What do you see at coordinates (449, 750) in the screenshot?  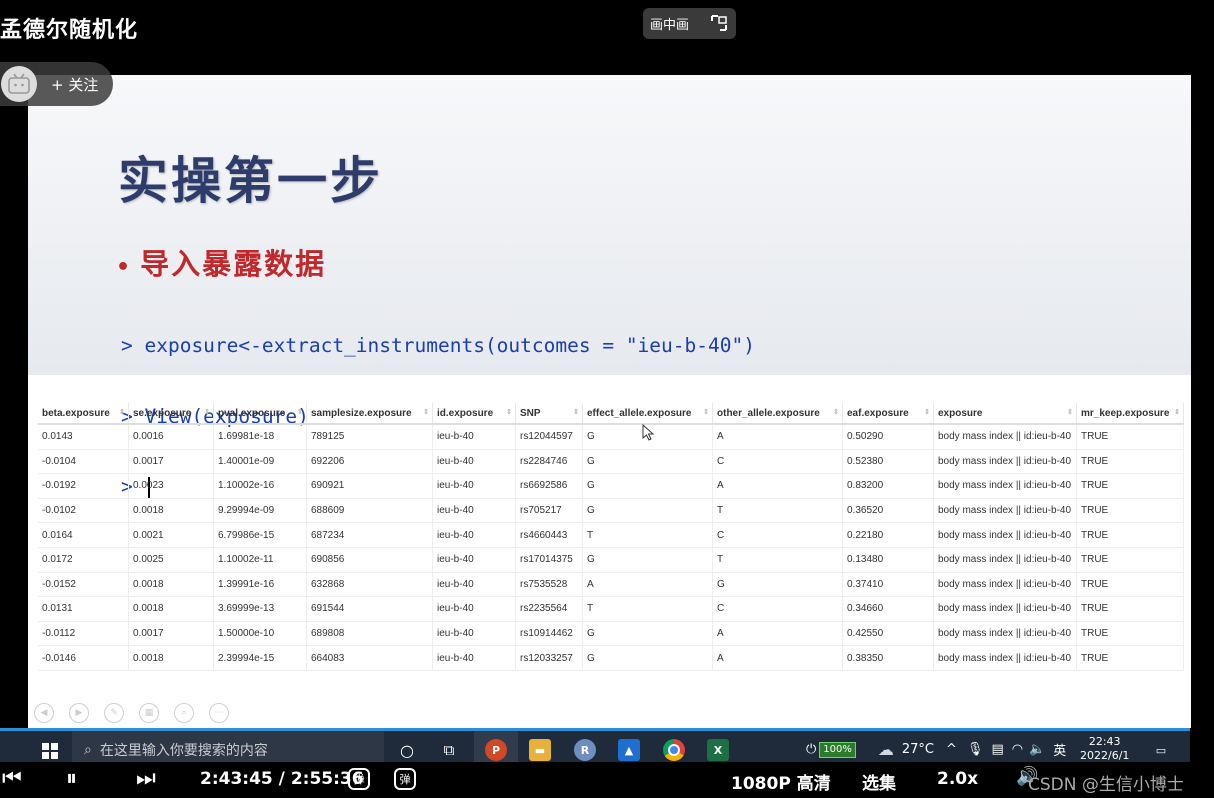 I see `task-view-icon: ⧉` at bounding box center [449, 750].